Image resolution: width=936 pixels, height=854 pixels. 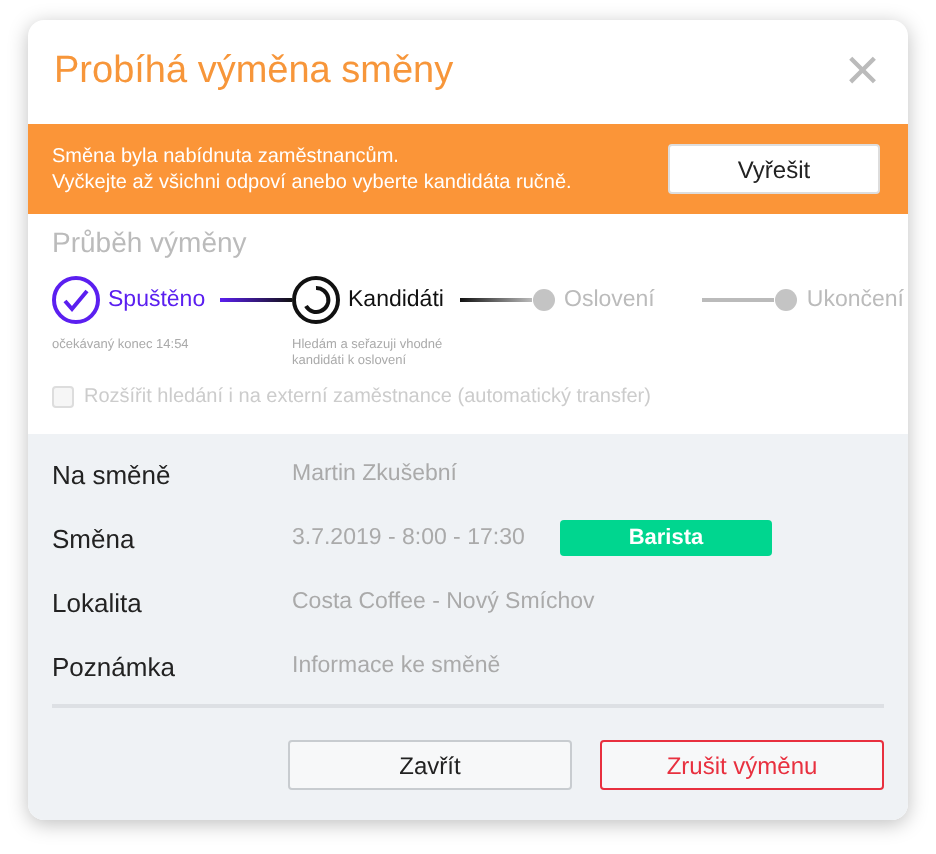 What do you see at coordinates (742, 765) in the screenshot?
I see `cancel-exchange-button: Zrušit výměnu` at bounding box center [742, 765].